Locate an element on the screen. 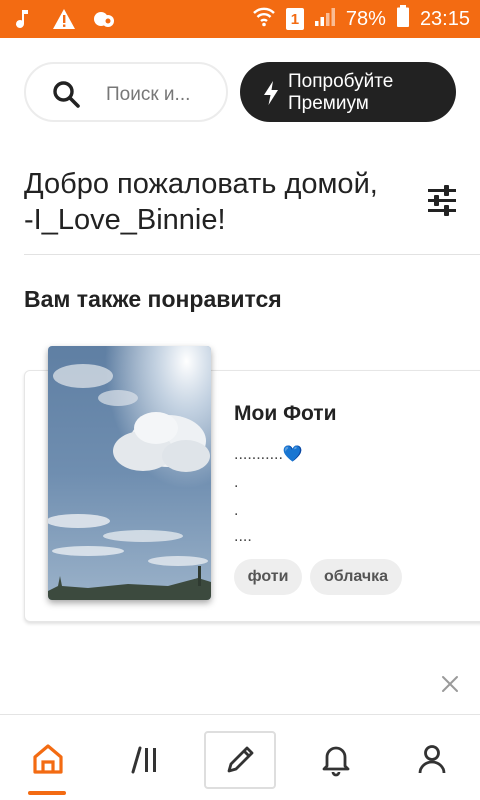 This screenshot has height=800, width=480. bottom-navigation is located at coordinates (240, 757).